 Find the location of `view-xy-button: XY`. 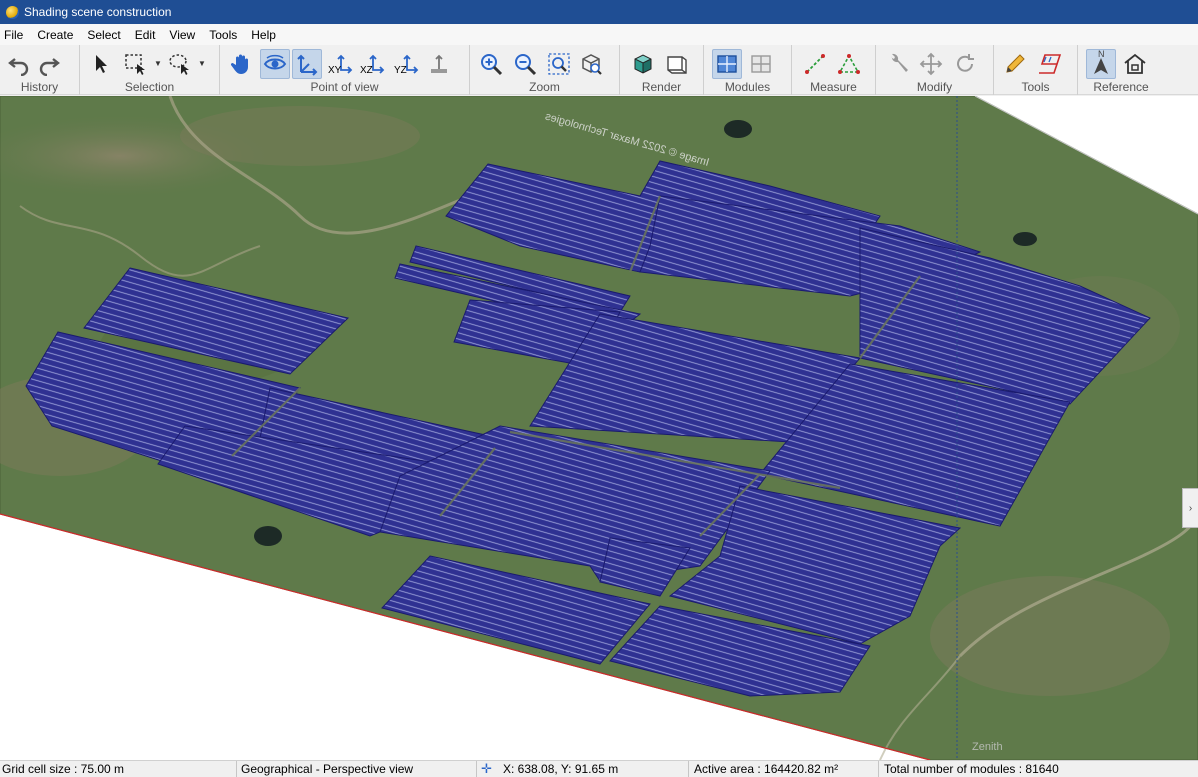

view-xy-button: XY is located at coordinates (341, 64).